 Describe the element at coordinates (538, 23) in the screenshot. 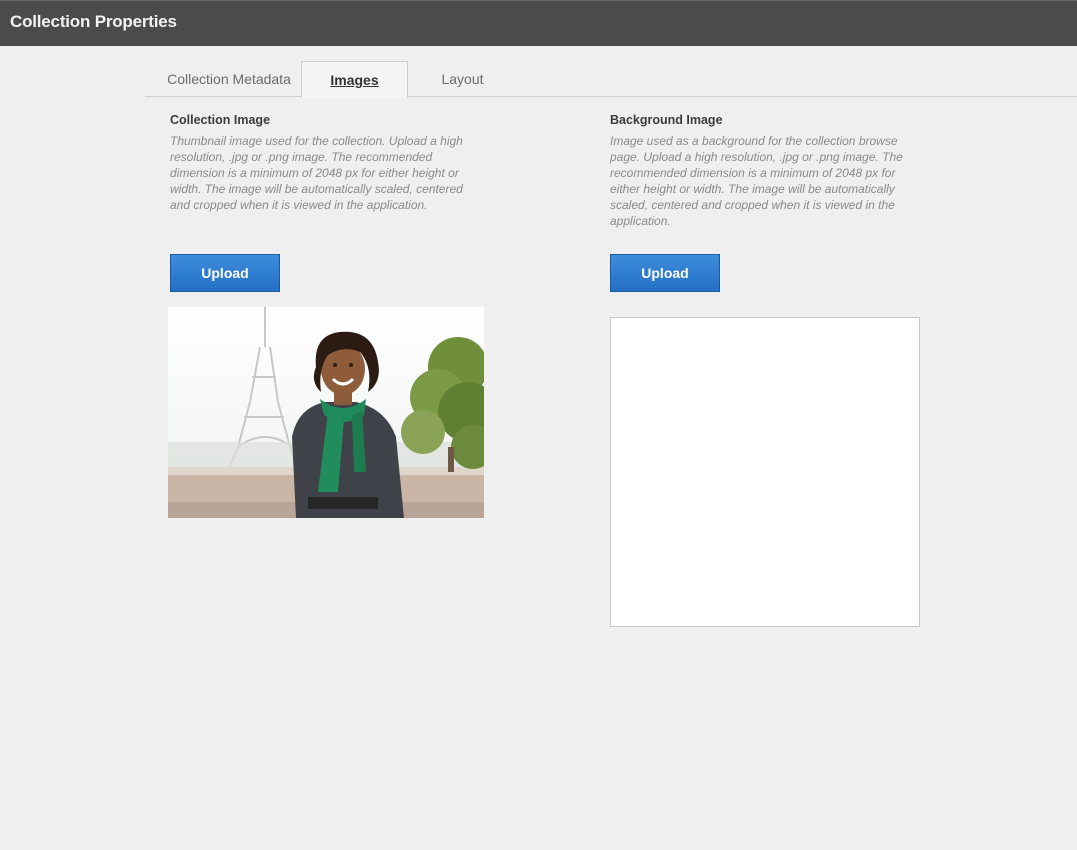

I see `title-bar: Collection Properties` at that location.